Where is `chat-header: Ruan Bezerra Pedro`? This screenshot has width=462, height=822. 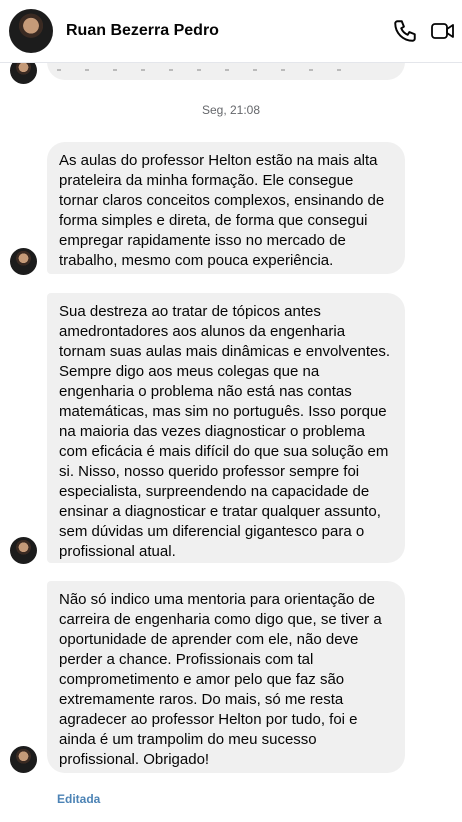
chat-header: Ruan Bezerra Pedro is located at coordinates (231, 31).